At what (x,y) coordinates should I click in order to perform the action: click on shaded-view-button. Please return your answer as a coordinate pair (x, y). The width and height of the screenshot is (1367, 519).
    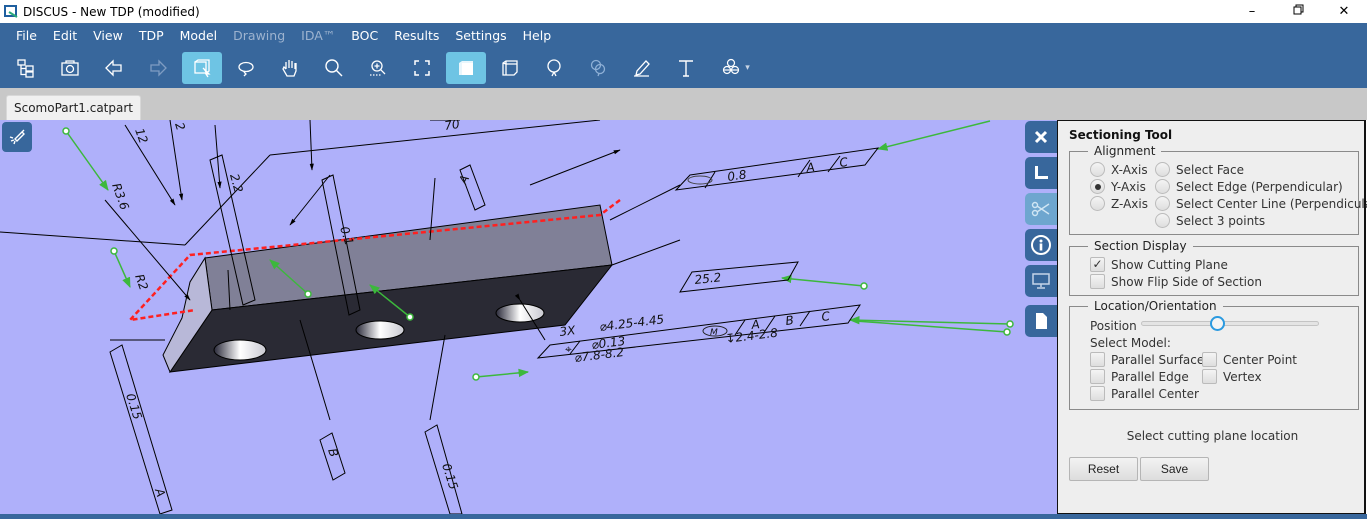
    Looking at the image, I should click on (466, 68).